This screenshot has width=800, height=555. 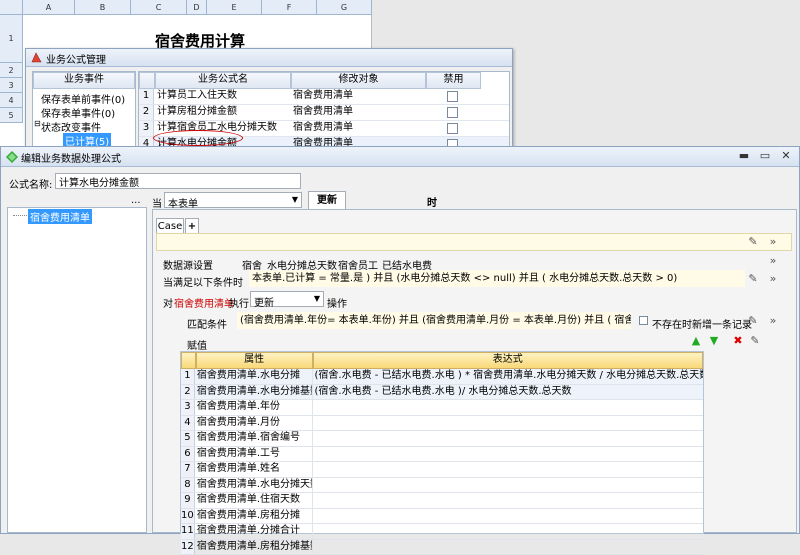 I want to click on row-header-3: 3, so click(x=11, y=85).